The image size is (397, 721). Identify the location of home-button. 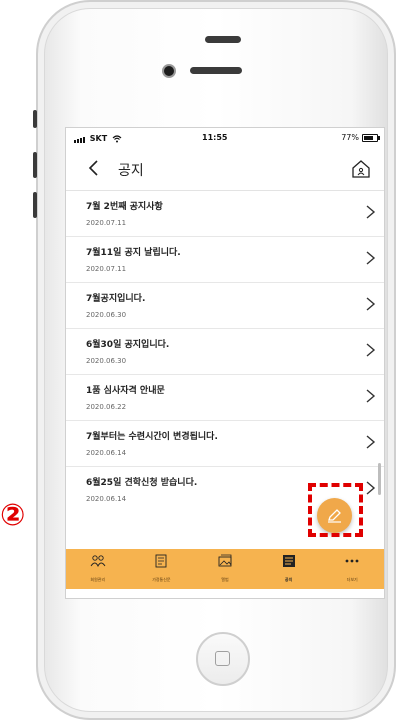
(361, 169).